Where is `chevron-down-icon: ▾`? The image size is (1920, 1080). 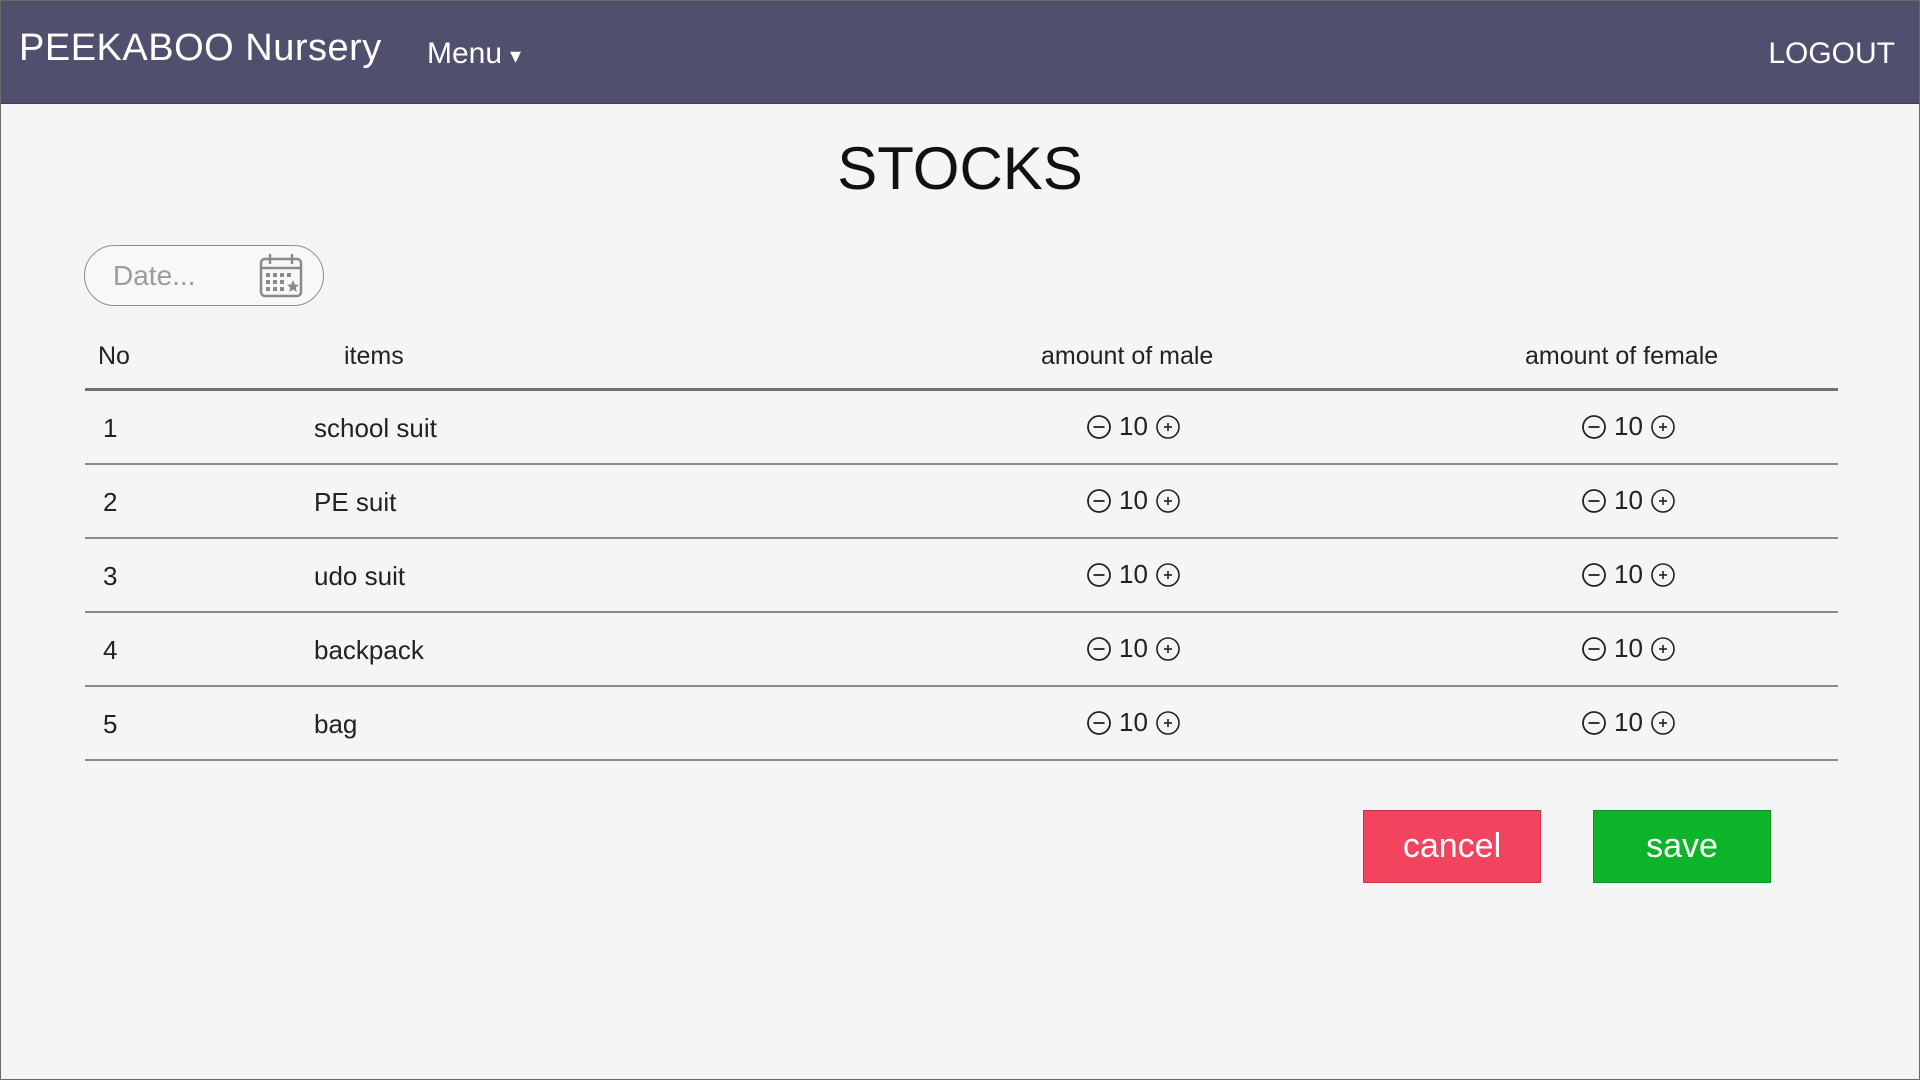
chevron-down-icon: ▾ is located at coordinates (516, 55).